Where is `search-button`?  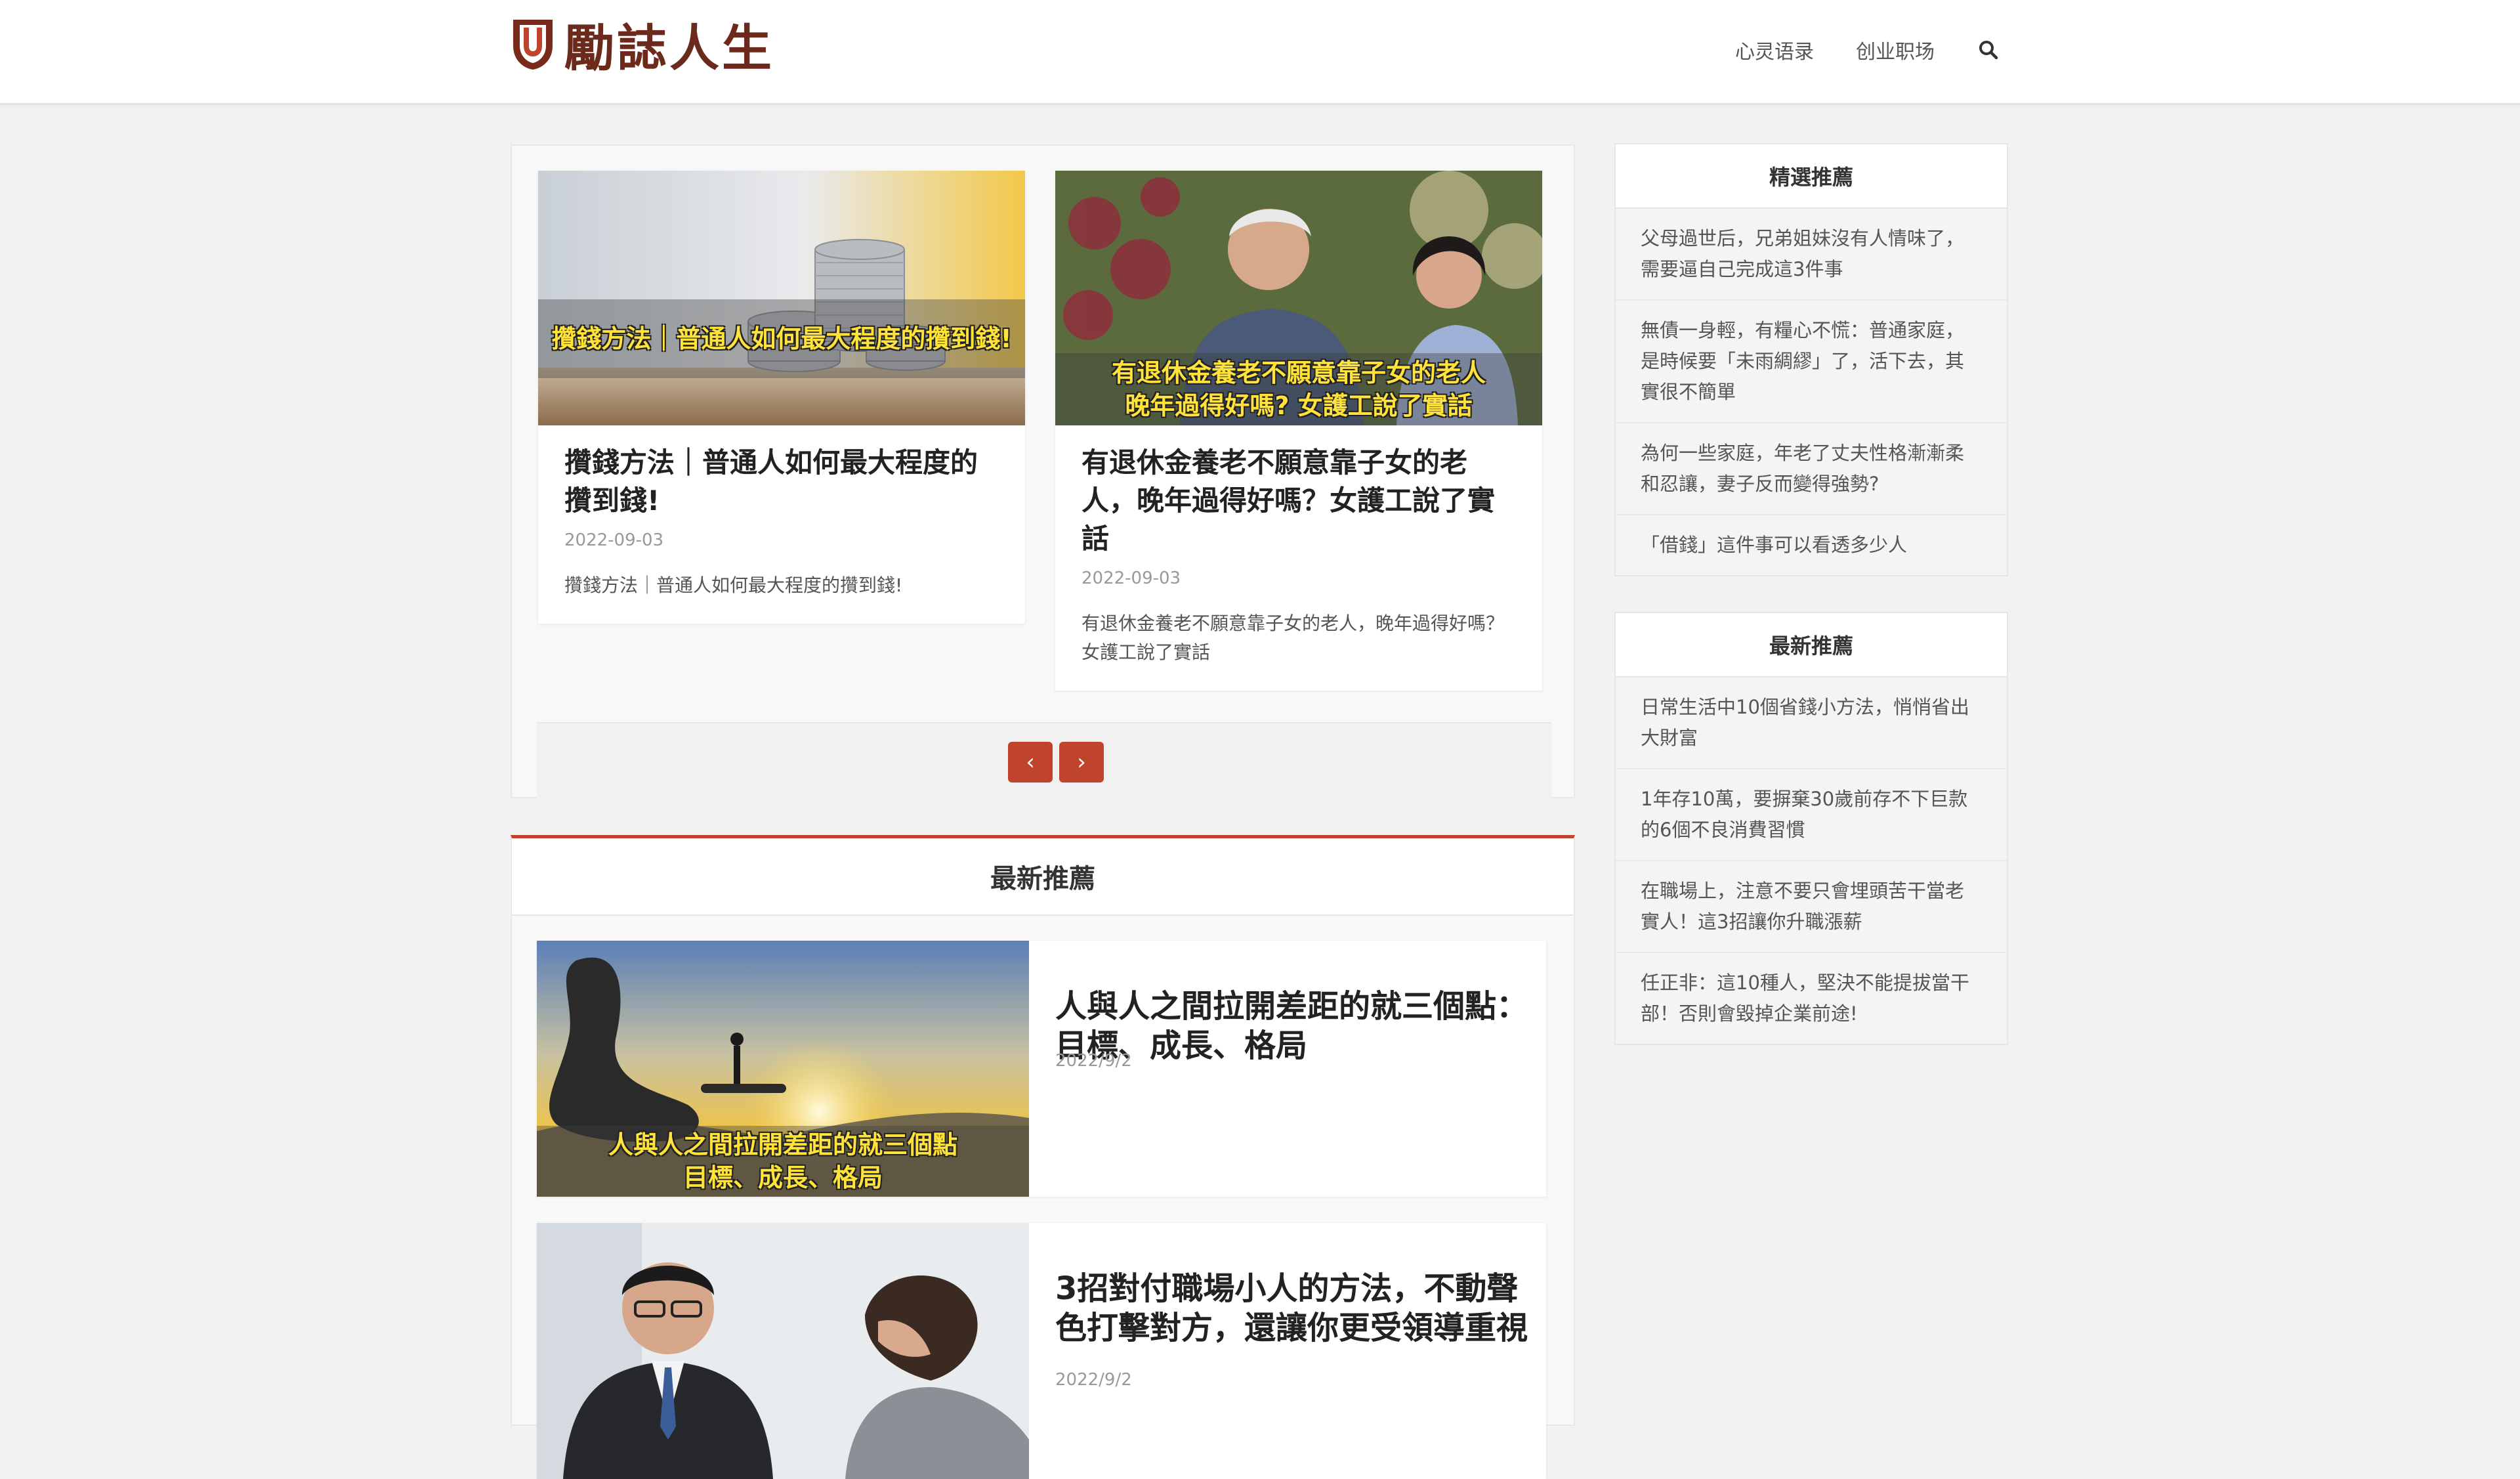 search-button is located at coordinates (1988, 50).